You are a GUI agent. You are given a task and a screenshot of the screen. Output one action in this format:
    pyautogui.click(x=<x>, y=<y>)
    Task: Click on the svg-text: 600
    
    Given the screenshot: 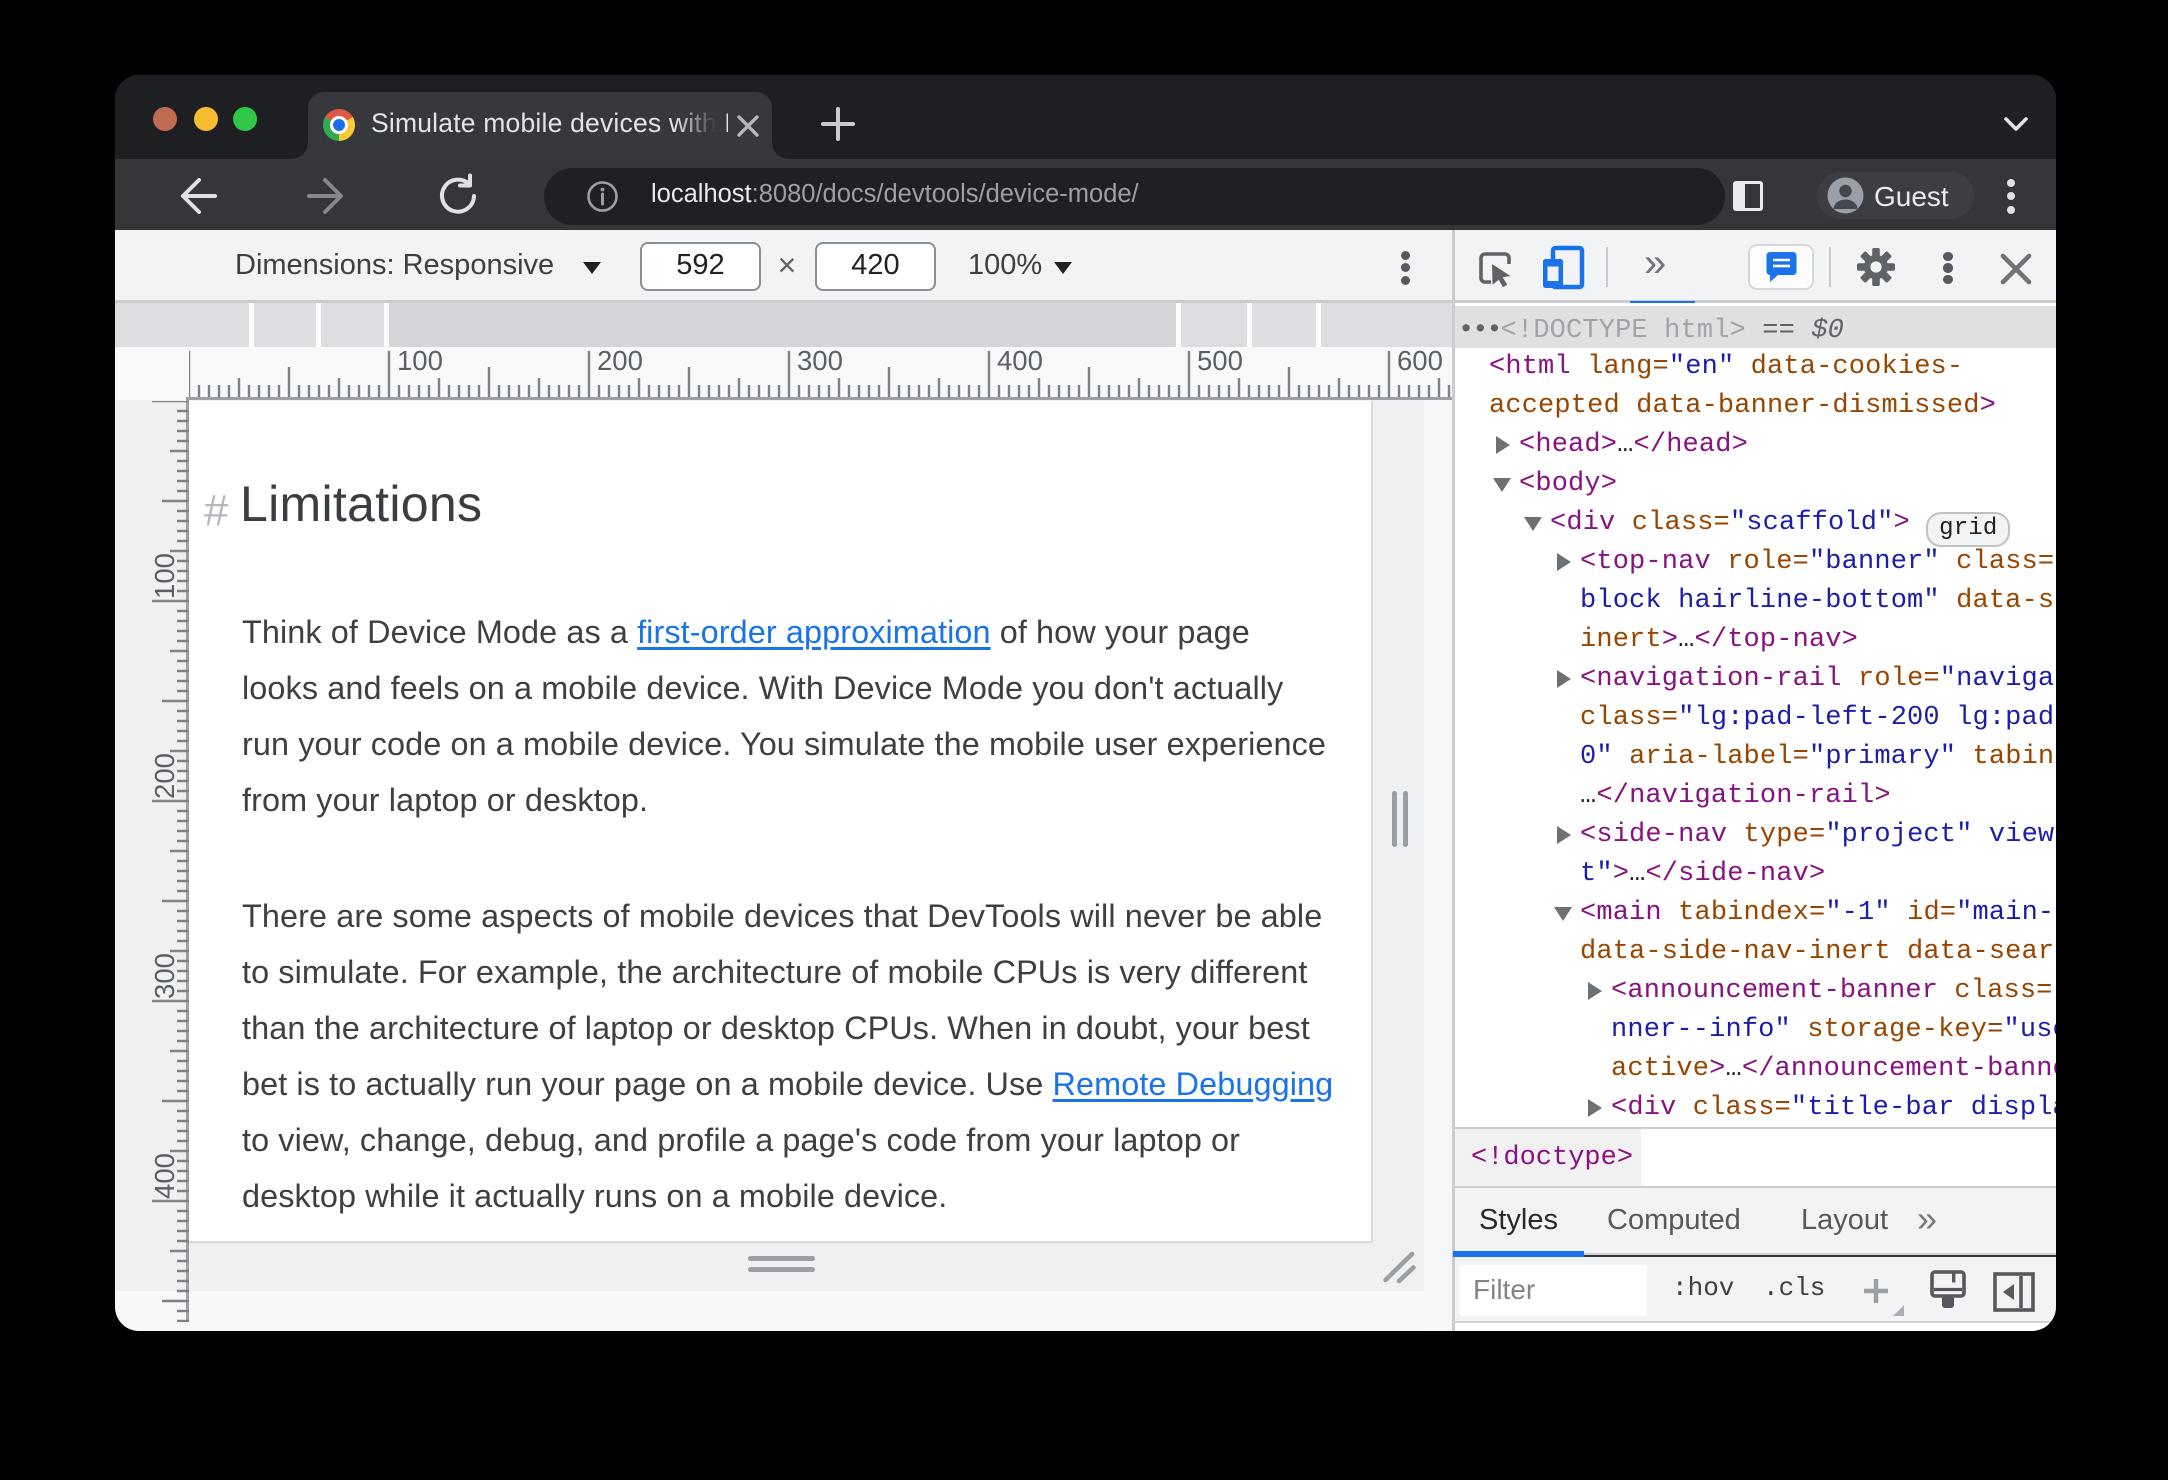 What is the action you would take?
    pyautogui.click(x=1420, y=361)
    